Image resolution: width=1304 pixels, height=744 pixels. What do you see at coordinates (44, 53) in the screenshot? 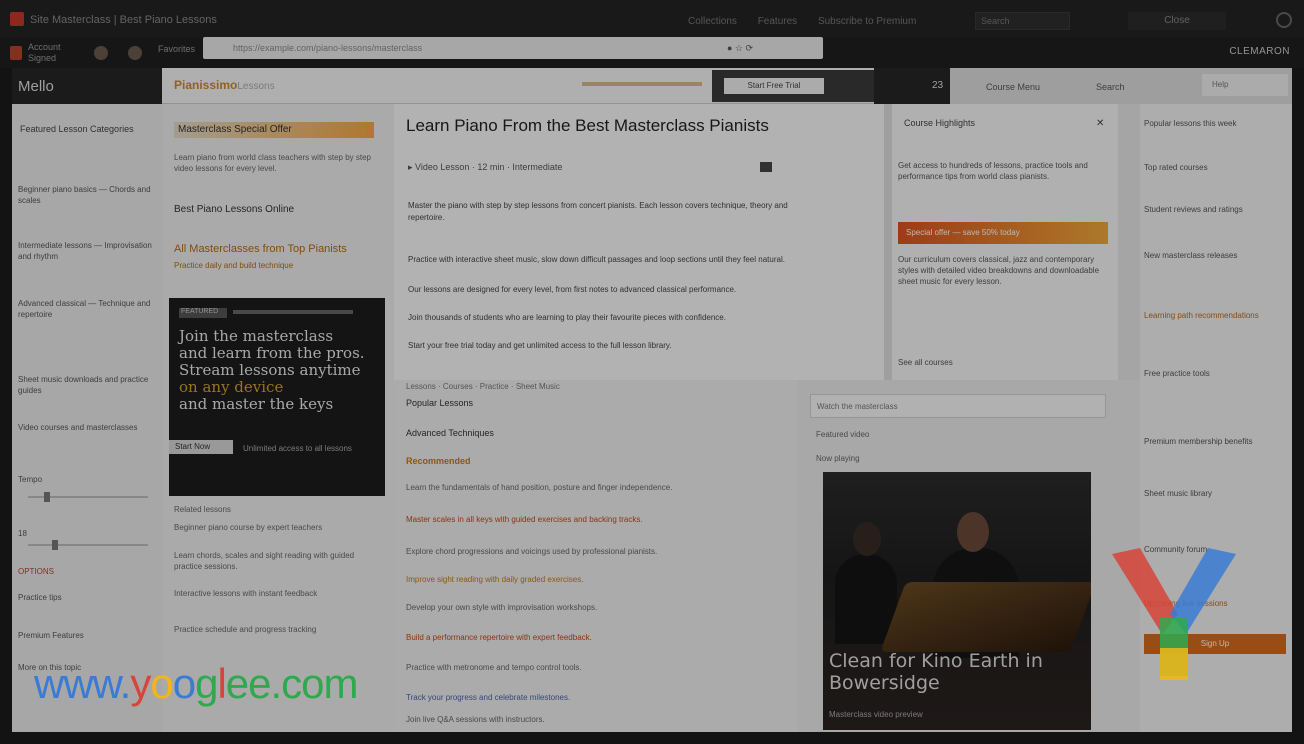
I see `user-label: Account Signed` at bounding box center [44, 53].